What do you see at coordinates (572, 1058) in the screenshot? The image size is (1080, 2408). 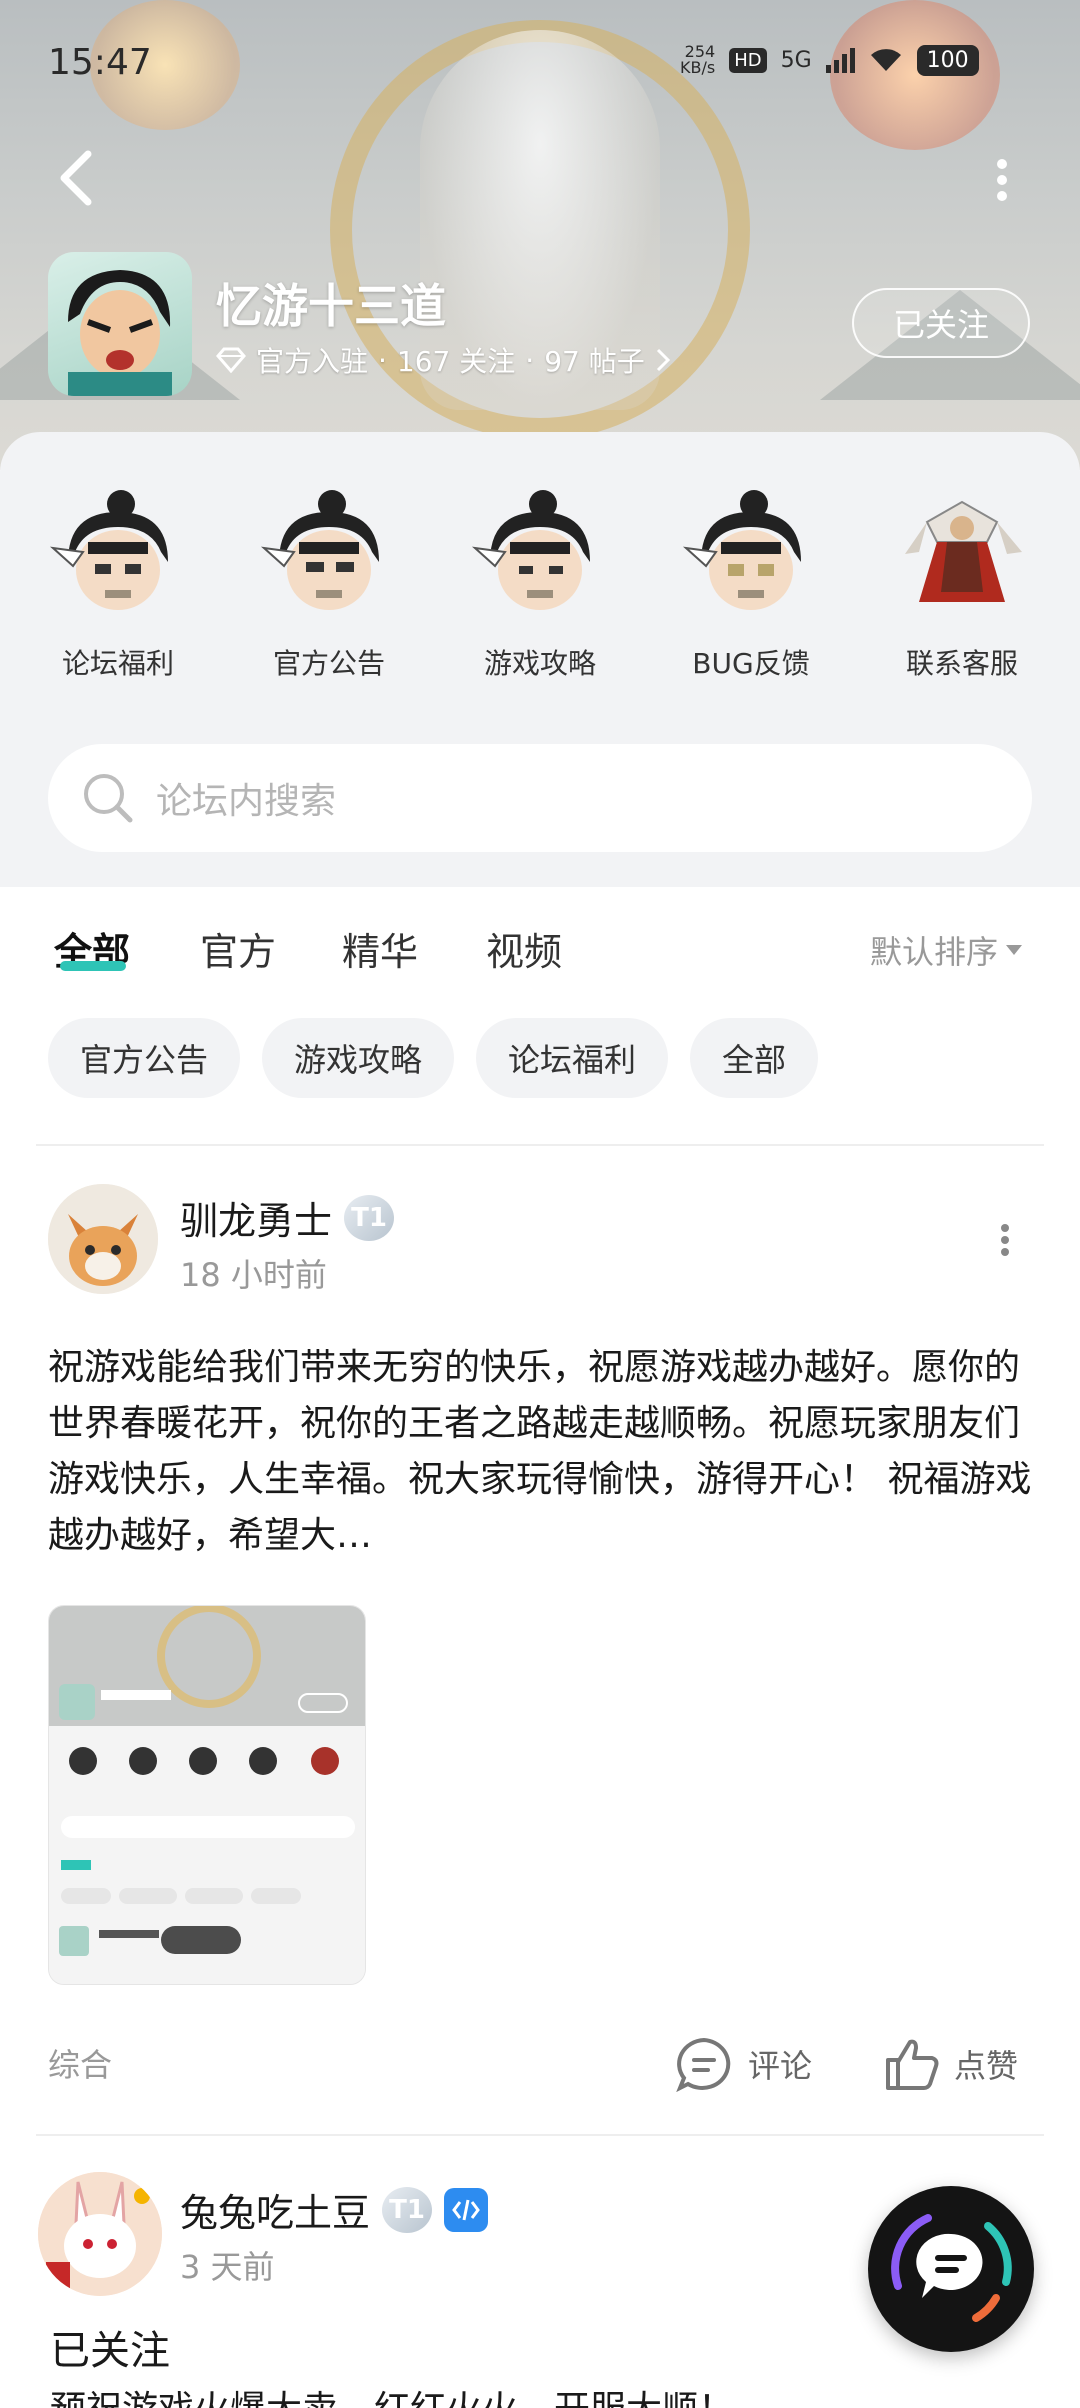 I see `chip-forum-welfare: 论坛福利` at bounding box center [572, 1058].